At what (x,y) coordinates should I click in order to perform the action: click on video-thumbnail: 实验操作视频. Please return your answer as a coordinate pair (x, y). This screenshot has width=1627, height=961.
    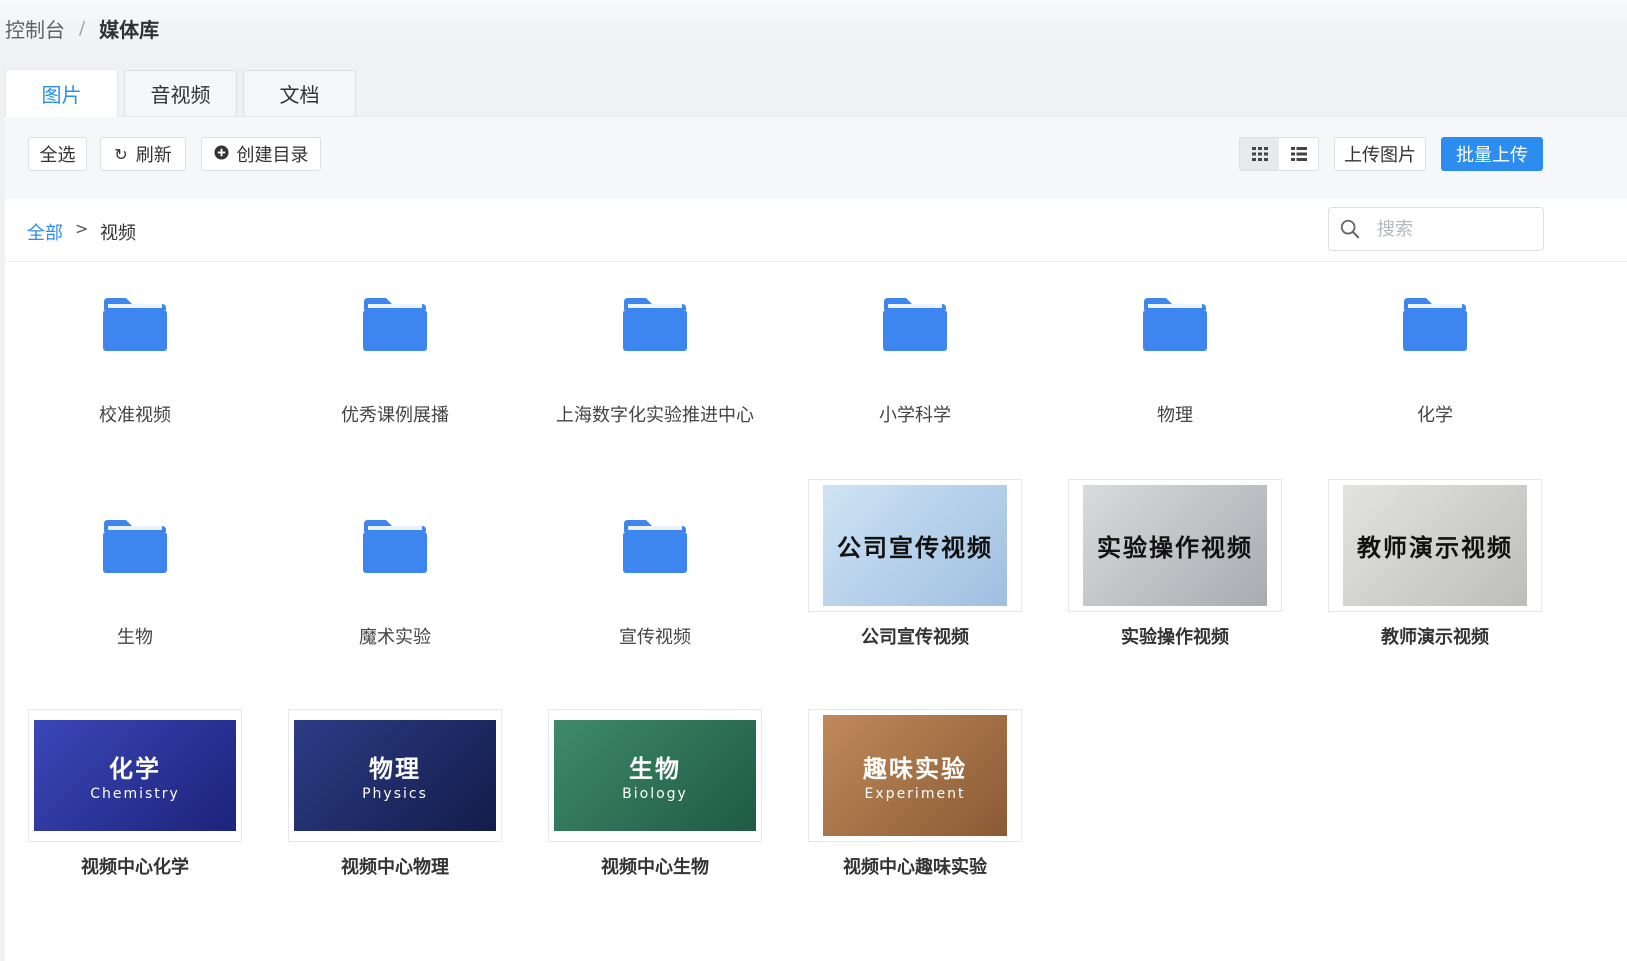
    Looking at the image, I should click on (1175, 545).